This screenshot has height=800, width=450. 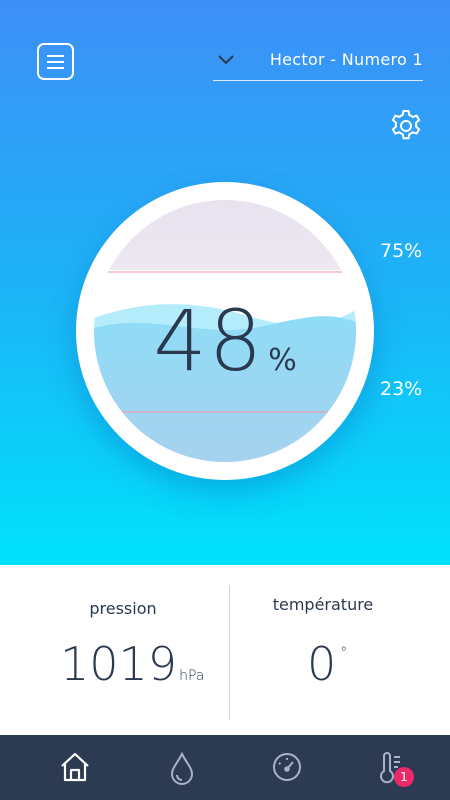 I want to click on temperature-label: température, so click(x=323, y=604).